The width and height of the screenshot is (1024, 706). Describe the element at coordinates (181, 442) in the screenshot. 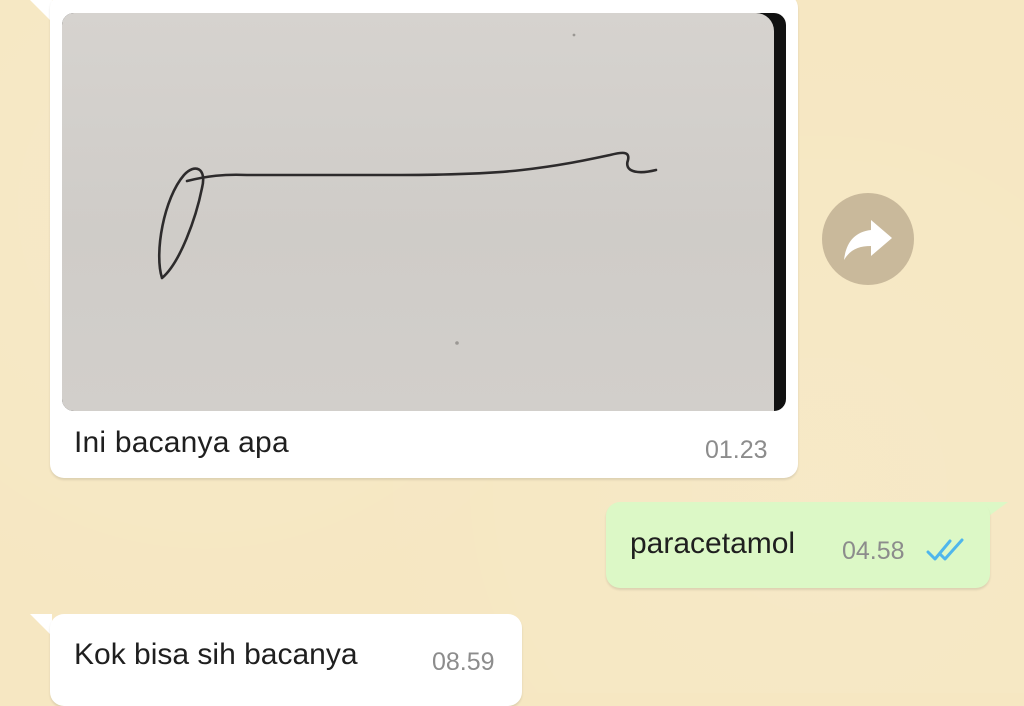

I see `image-caption: Ini bacanya apa` at that location.